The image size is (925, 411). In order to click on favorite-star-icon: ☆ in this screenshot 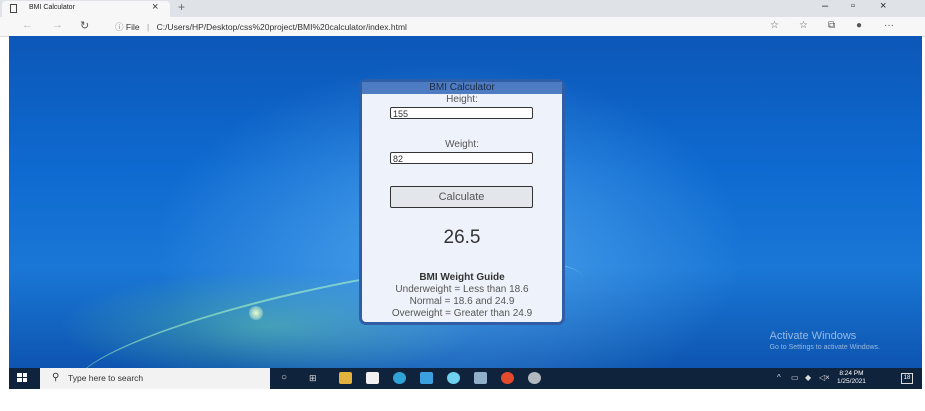, I will do `click(774, 25)`.